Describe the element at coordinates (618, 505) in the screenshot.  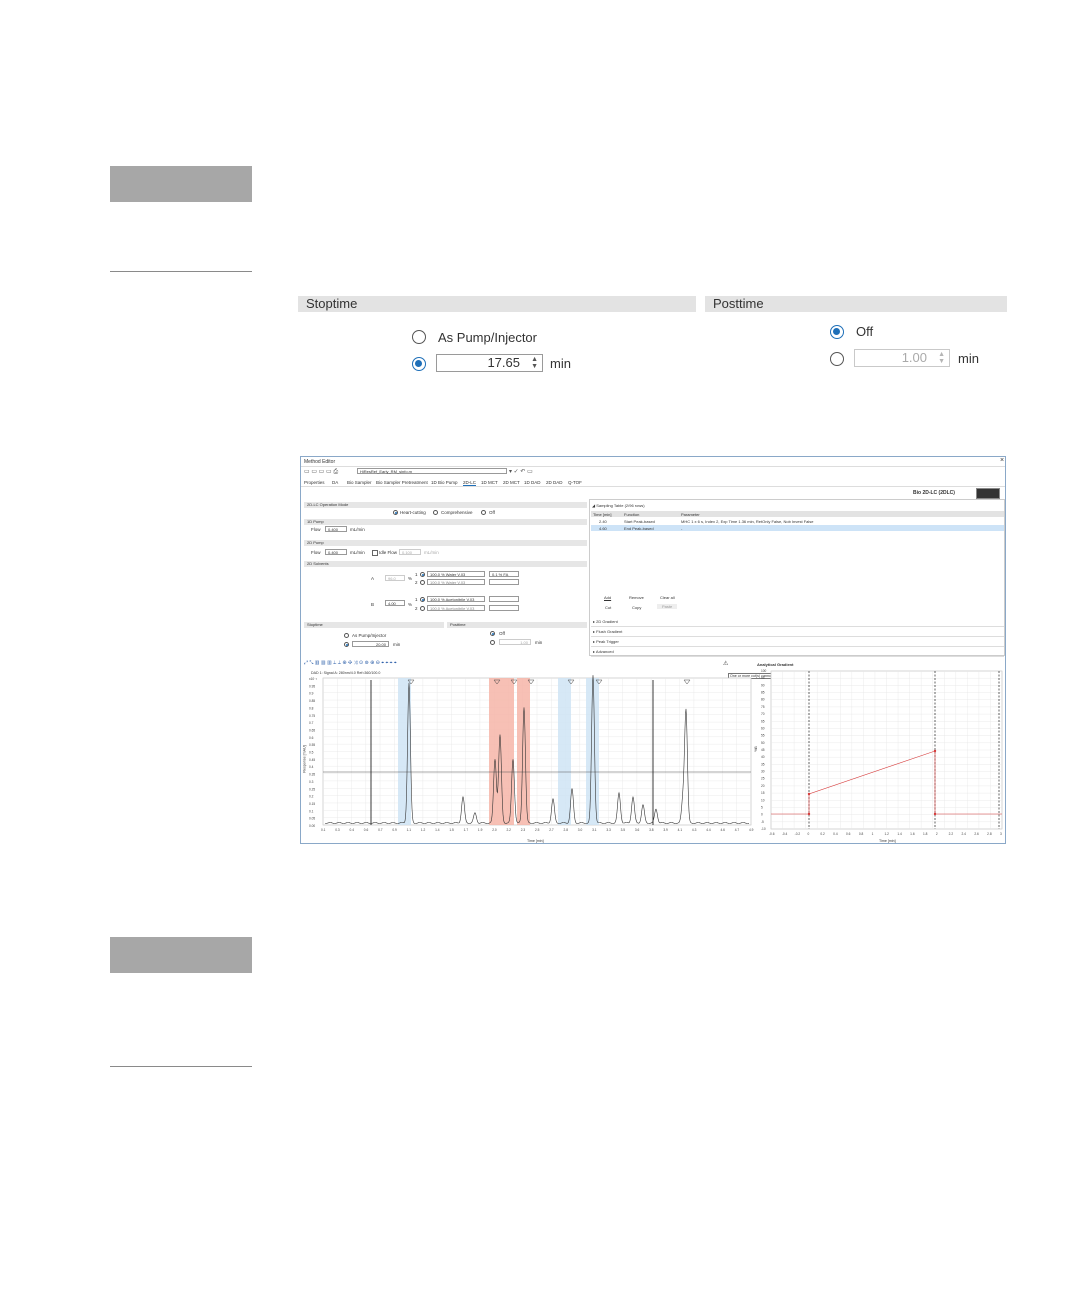
I see `sampling-header: ◢ Sampling Table (2/96 rows)` at that location.